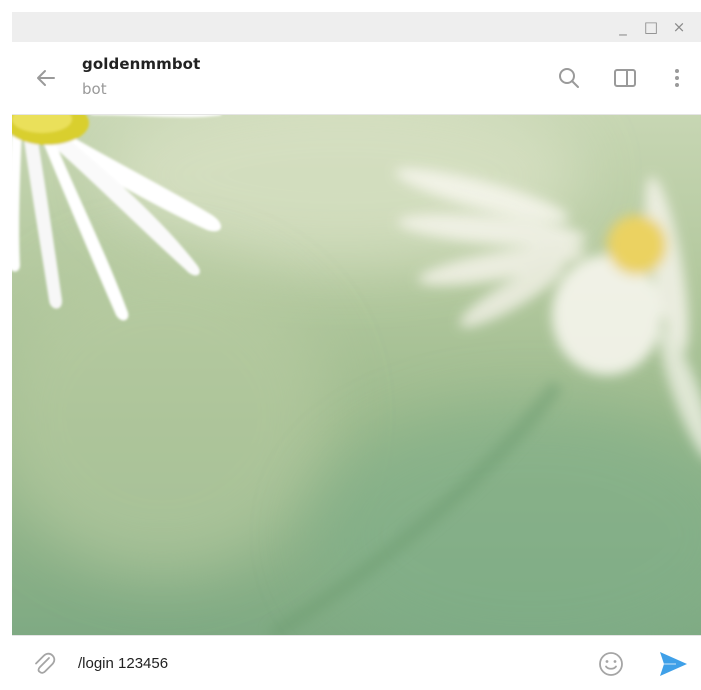 This screenshot has width=701, height=690. Describe the element at coordinates (611, 664) in the screenshot. I see `emoji-icon` at that location.